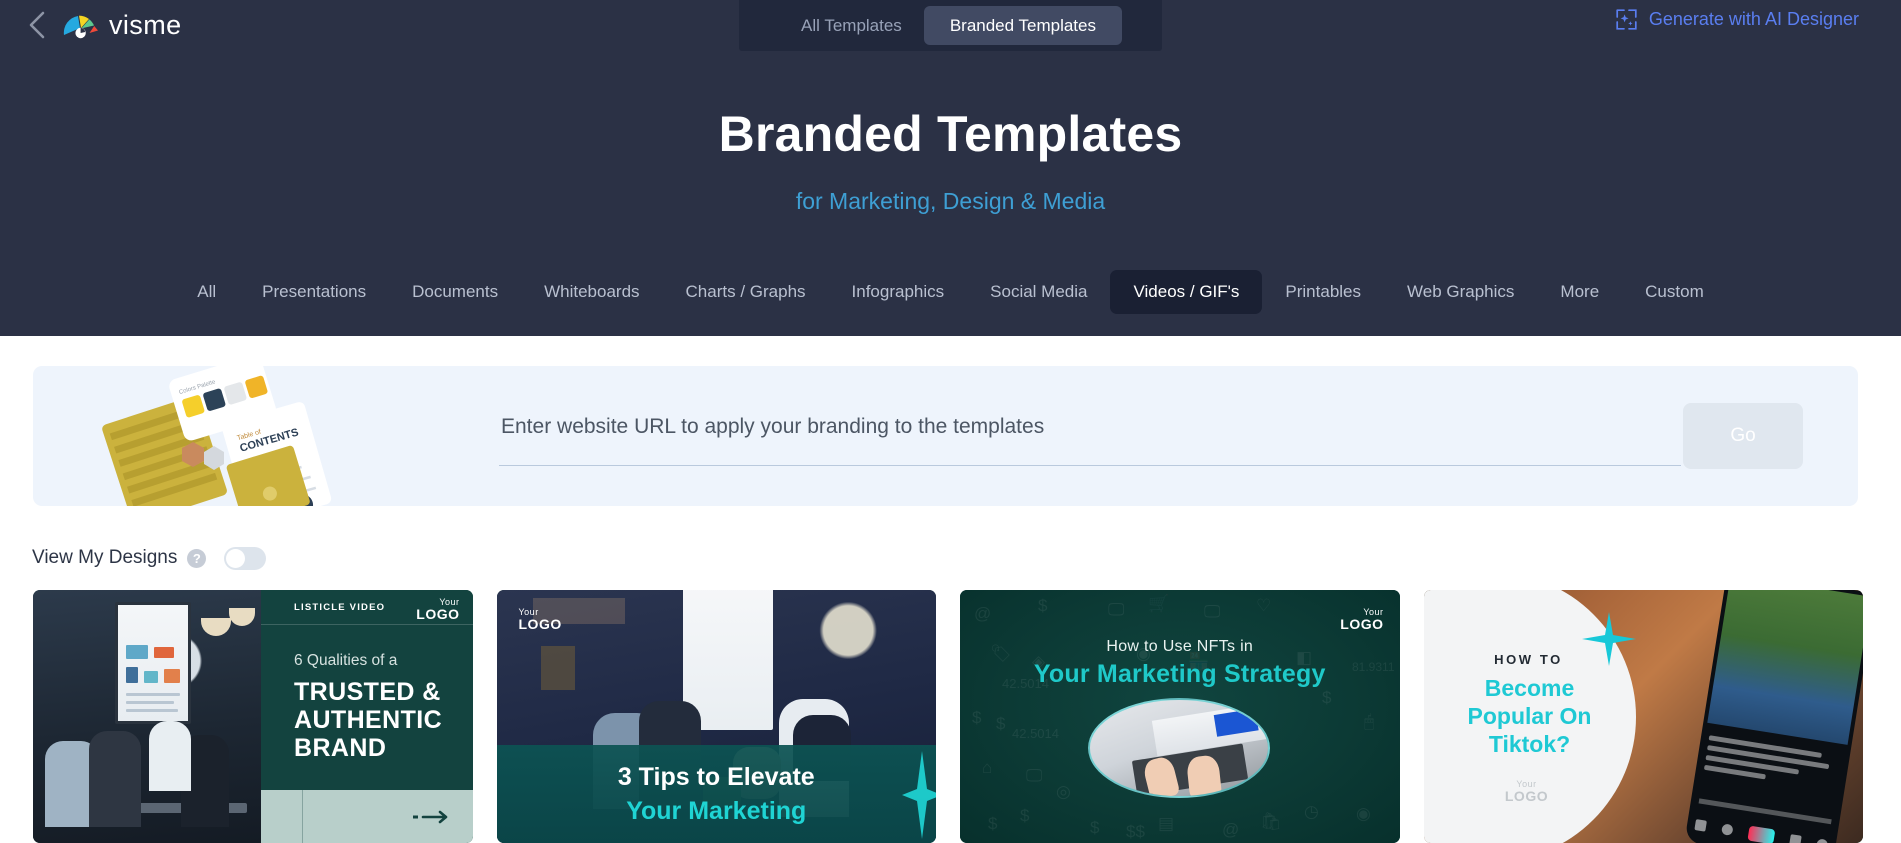 The height and width of the screenshot is (843, 1901). I want to click on category-whiteboards: Whiteboards, so click(591, 292).